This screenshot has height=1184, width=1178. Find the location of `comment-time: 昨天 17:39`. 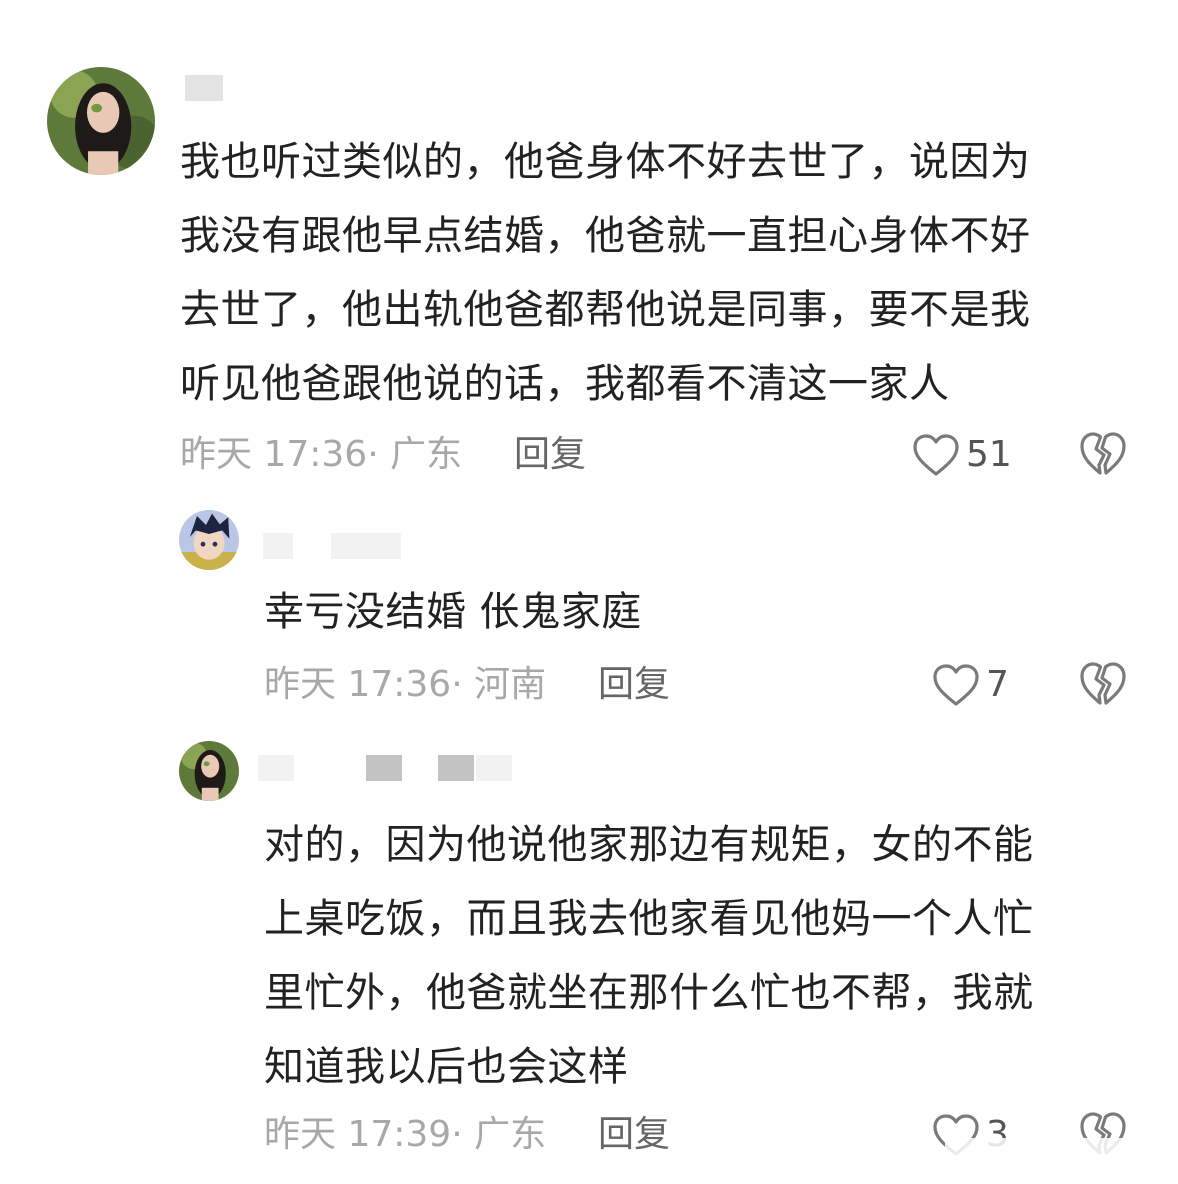

comment-time: 昨天 17:39 is located at coordinates (358, 1134).